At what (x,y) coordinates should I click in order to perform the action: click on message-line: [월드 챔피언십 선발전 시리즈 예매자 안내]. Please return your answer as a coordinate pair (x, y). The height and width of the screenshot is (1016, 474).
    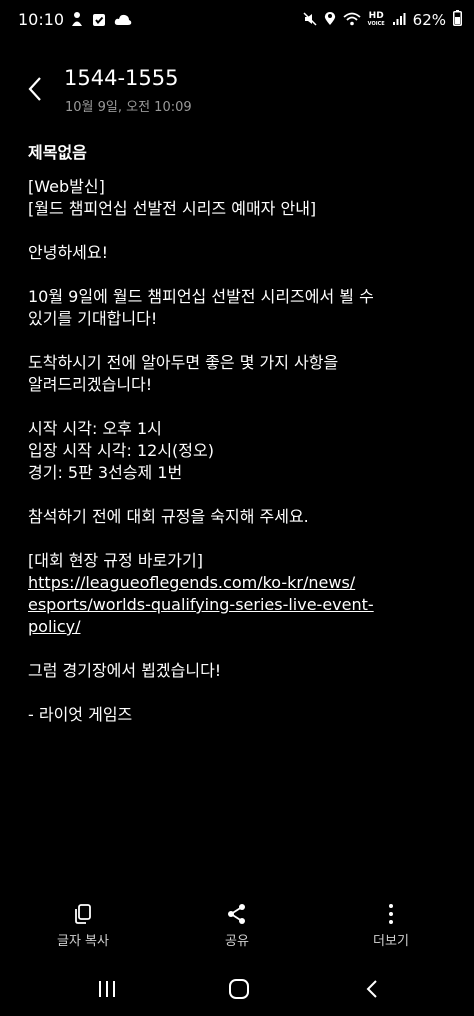
    Looking at the image, I should click on (172, 208).